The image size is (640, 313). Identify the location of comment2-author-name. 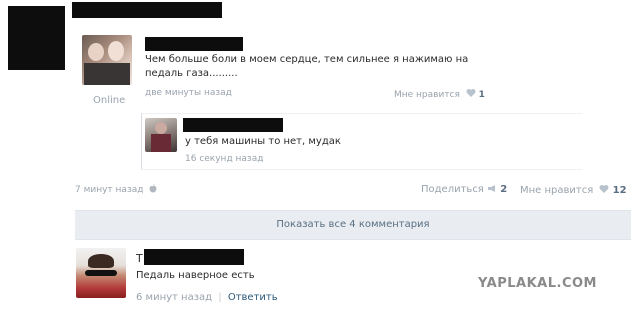
(194, 257).